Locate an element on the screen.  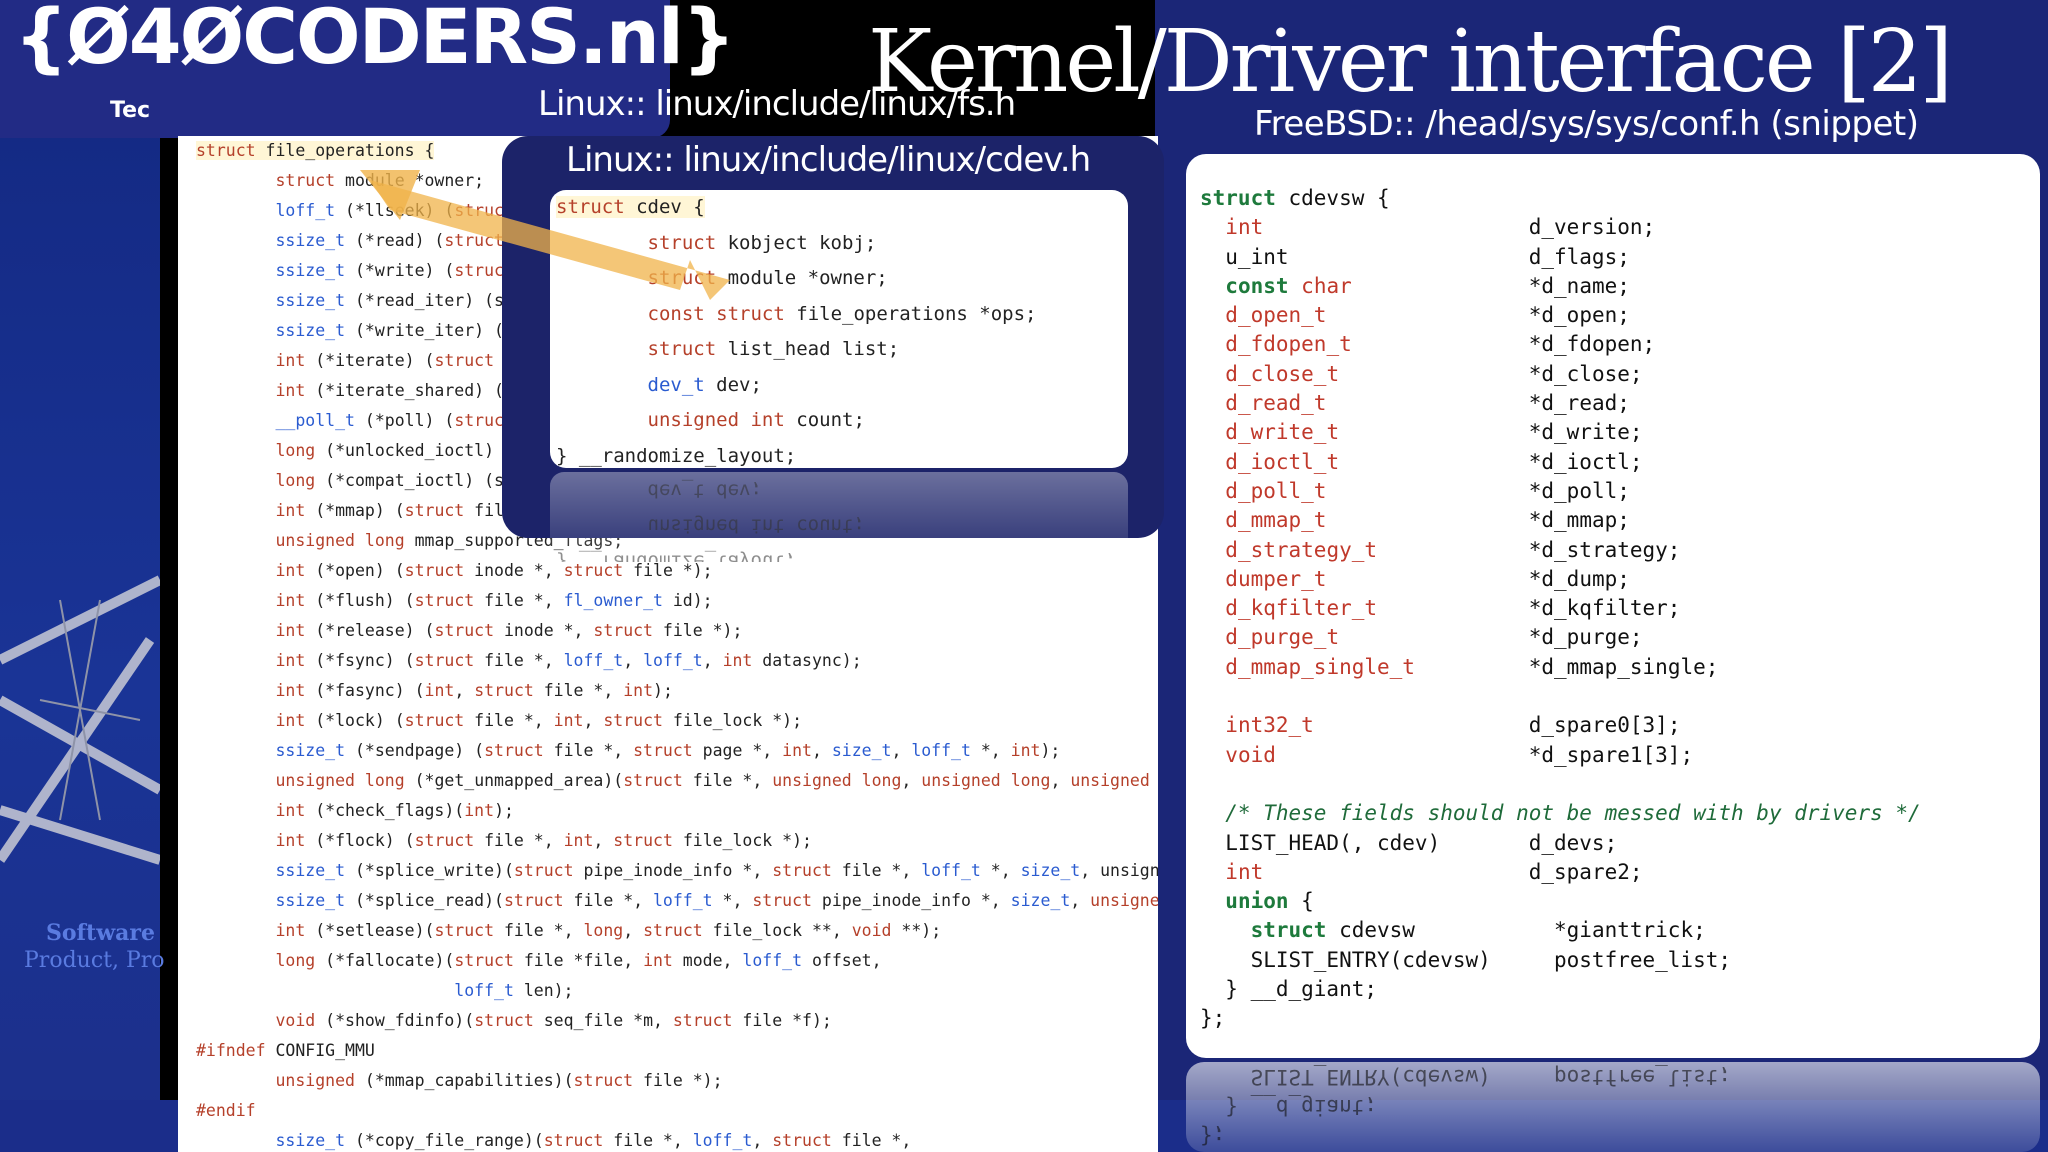
code-line: int d_version; is located at coordinates (1440, 227).